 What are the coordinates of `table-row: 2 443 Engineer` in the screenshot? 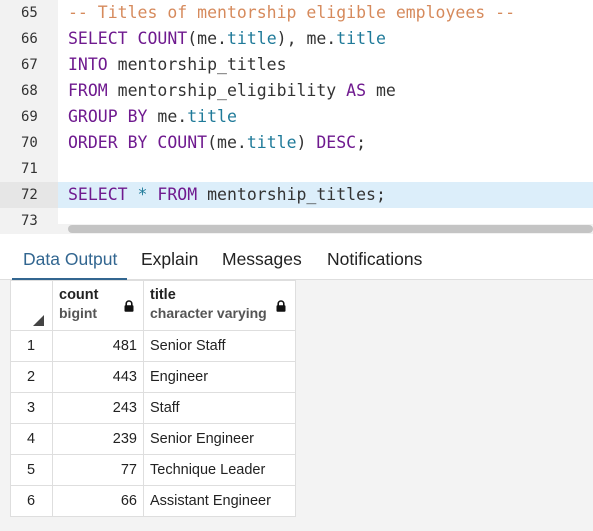 It's located at (153, 377).